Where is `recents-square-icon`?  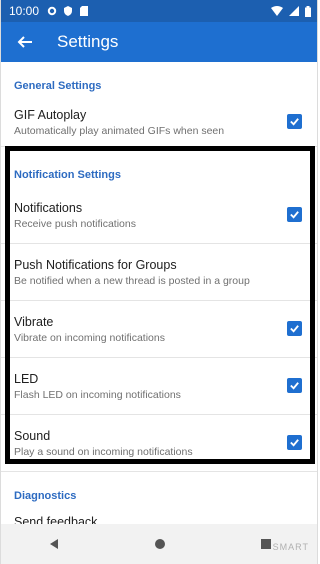 recents-square-icon is located at coordinates (266, 544).